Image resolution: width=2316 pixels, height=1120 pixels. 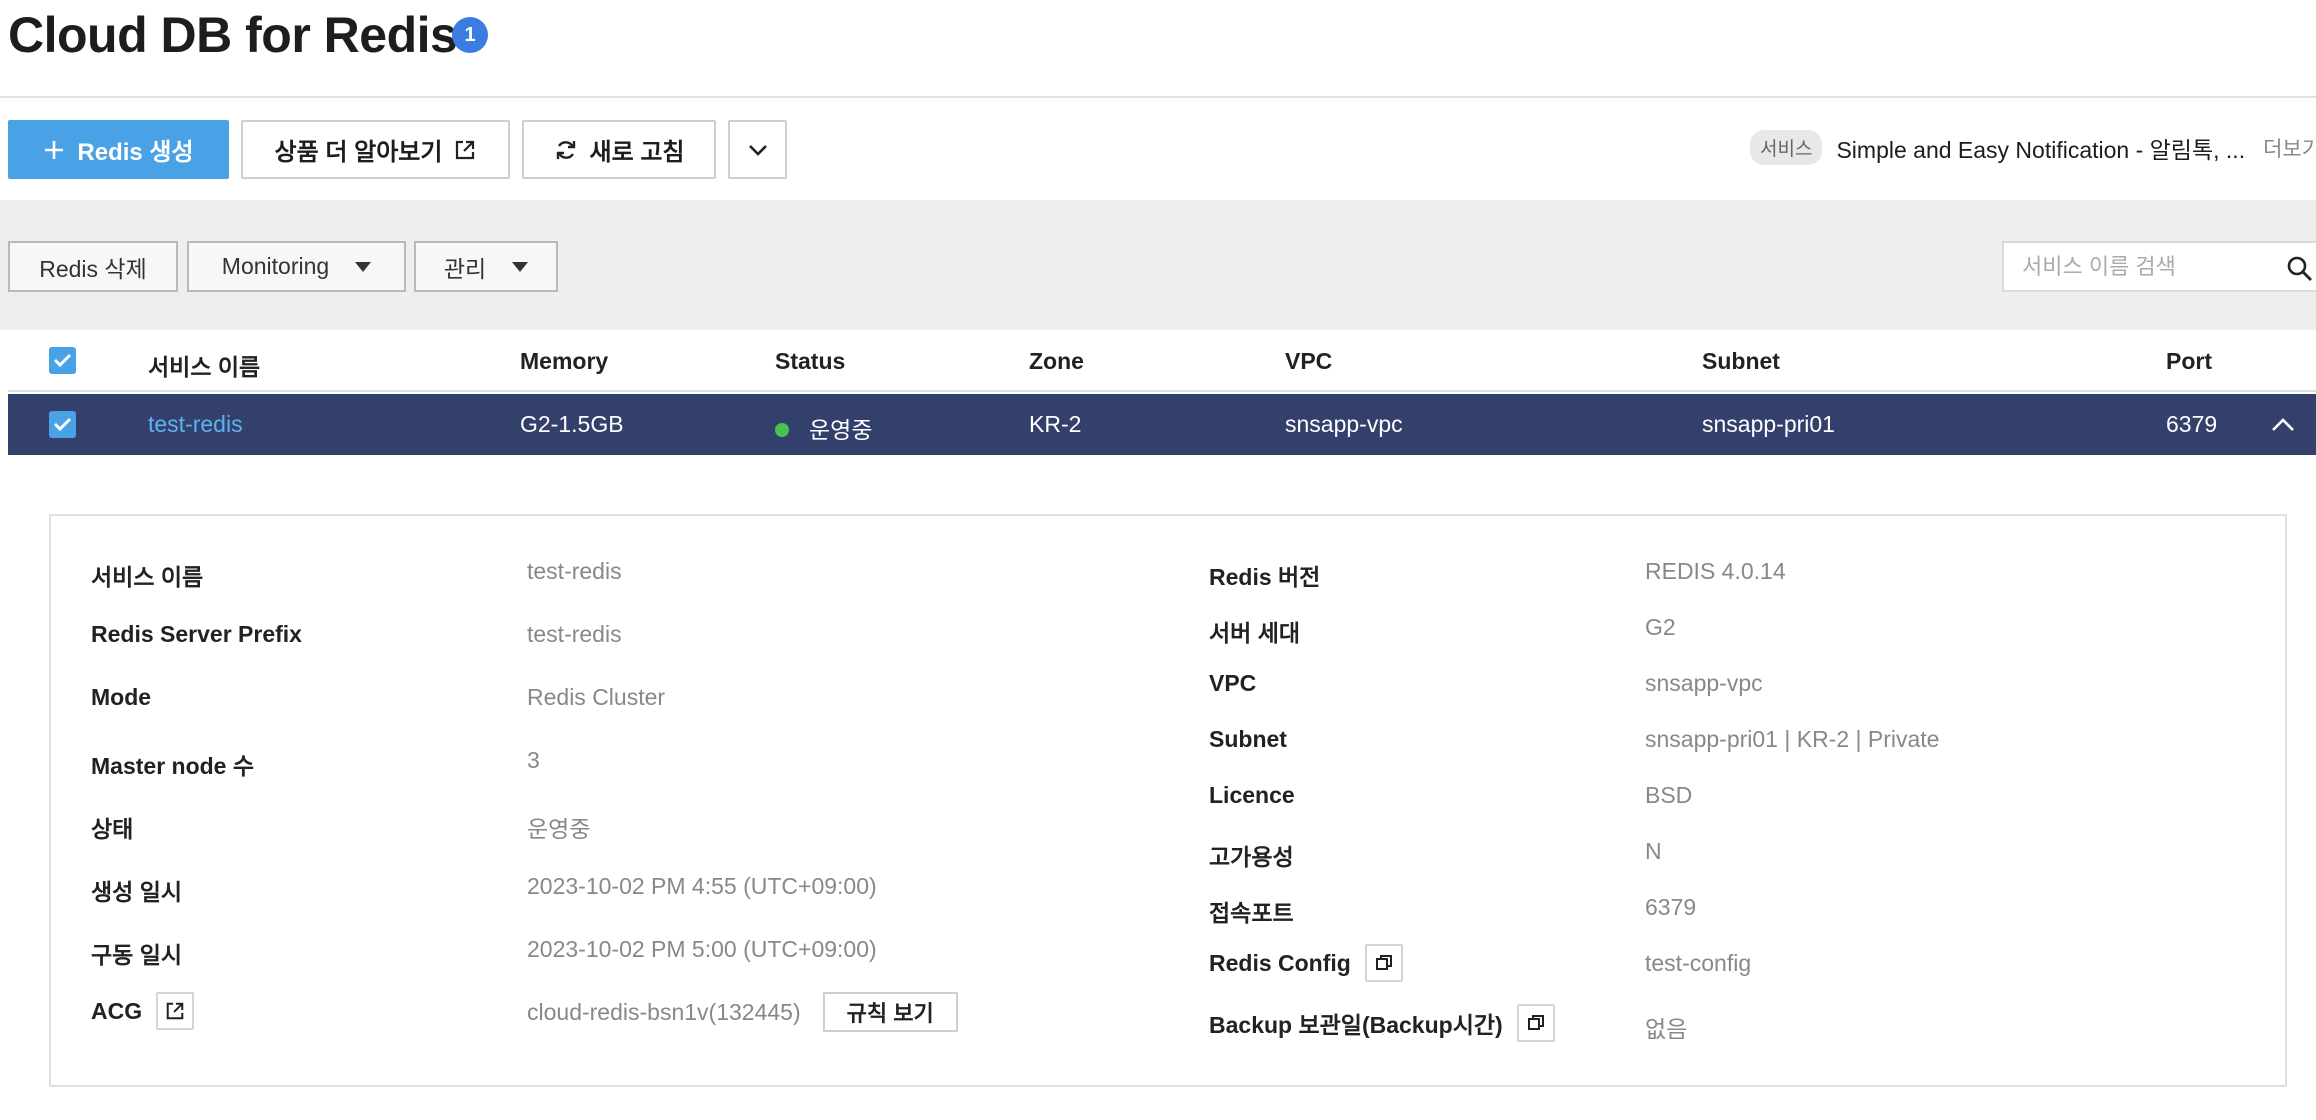 I want to click on detail-label: 고가용성, so click(x=1251, y=857).